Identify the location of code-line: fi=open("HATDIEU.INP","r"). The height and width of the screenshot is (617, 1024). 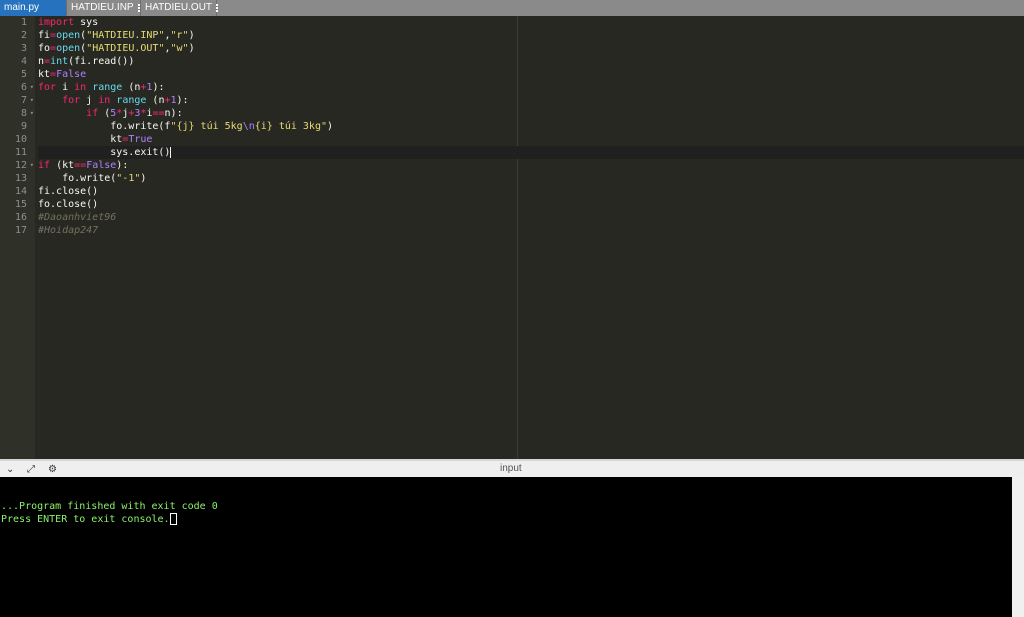
(531, 35).